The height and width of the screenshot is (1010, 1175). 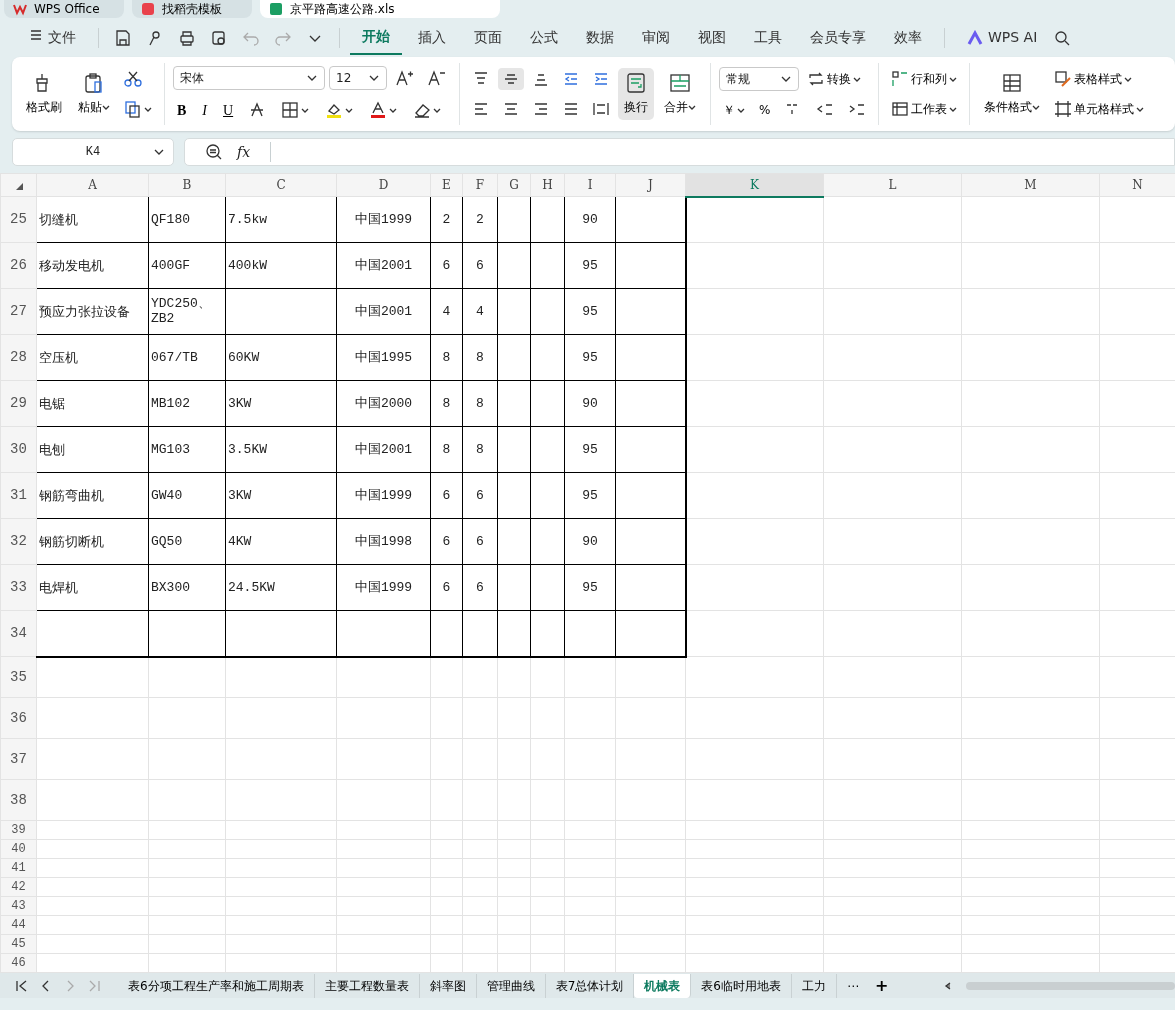 What do you see at coordinates (380, 9) in the screenshot?
I see `window-tab: 京平路高速公路.xls` at bounding box center [380, 9].